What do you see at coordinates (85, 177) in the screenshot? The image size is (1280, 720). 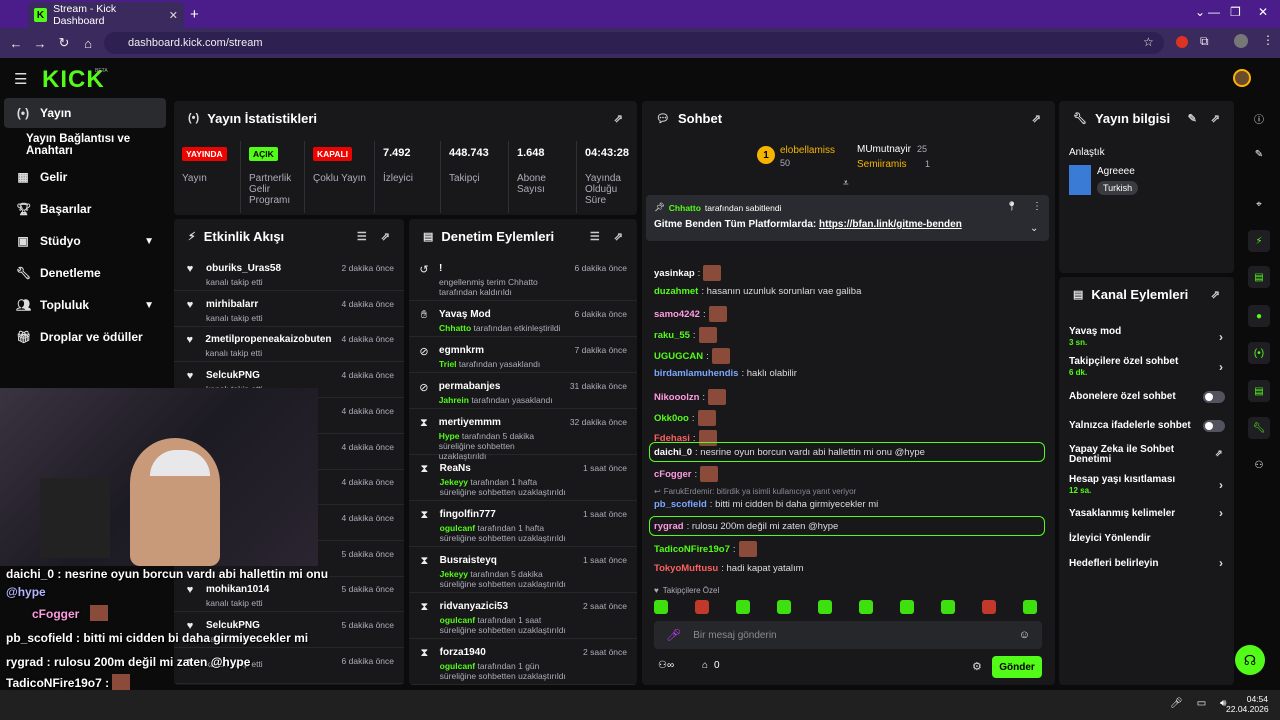 I see `sidebar-item-gelir: ▦ Gelir` at bounding box center [85, 177].